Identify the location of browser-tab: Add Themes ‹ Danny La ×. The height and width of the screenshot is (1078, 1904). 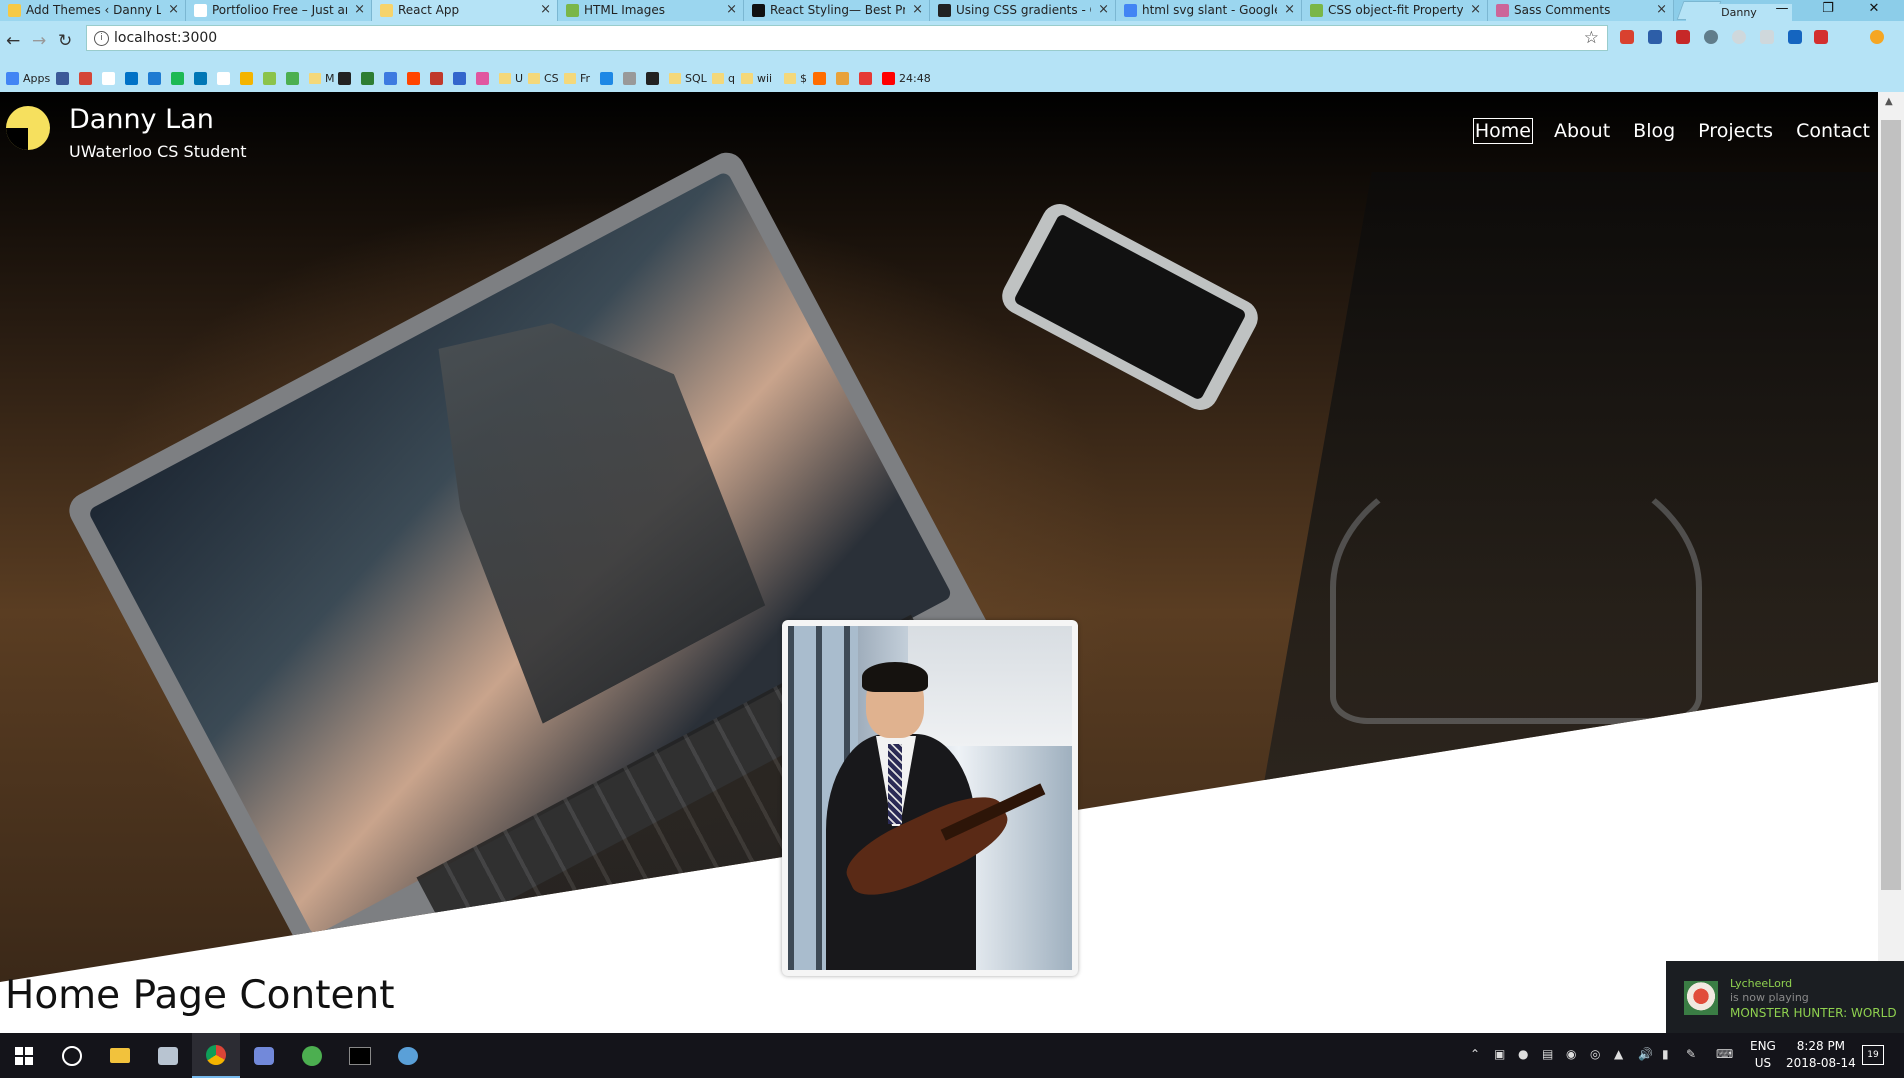
(93, 10).